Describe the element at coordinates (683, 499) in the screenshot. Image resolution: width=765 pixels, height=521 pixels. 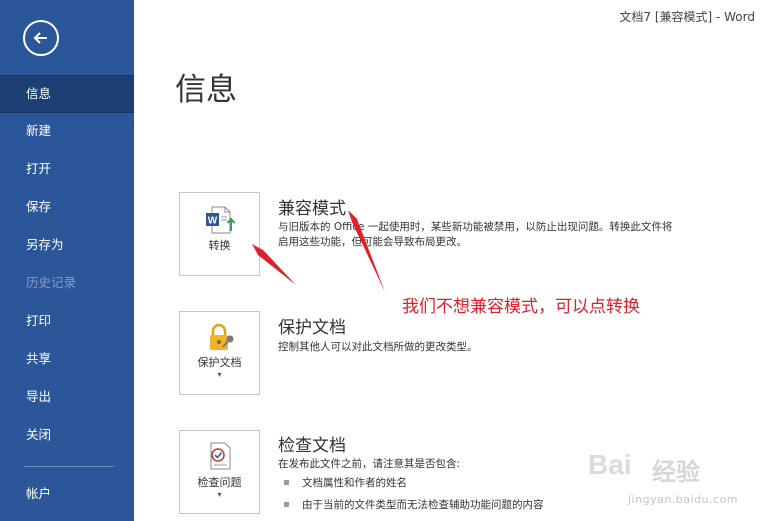
I see `baidu-watermark-url: jingyan.baidu.com` at that location.